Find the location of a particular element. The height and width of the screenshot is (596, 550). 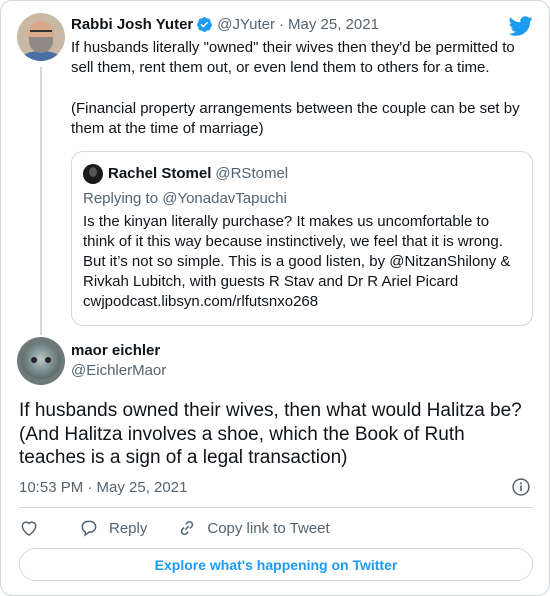

like-button is located at coordinates (34, 528).